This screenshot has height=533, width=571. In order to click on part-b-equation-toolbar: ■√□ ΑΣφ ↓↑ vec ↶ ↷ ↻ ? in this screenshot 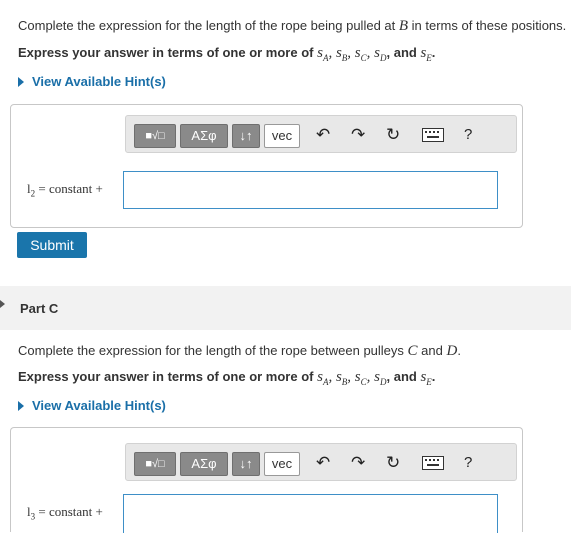, I will do `click(321, 134)`.